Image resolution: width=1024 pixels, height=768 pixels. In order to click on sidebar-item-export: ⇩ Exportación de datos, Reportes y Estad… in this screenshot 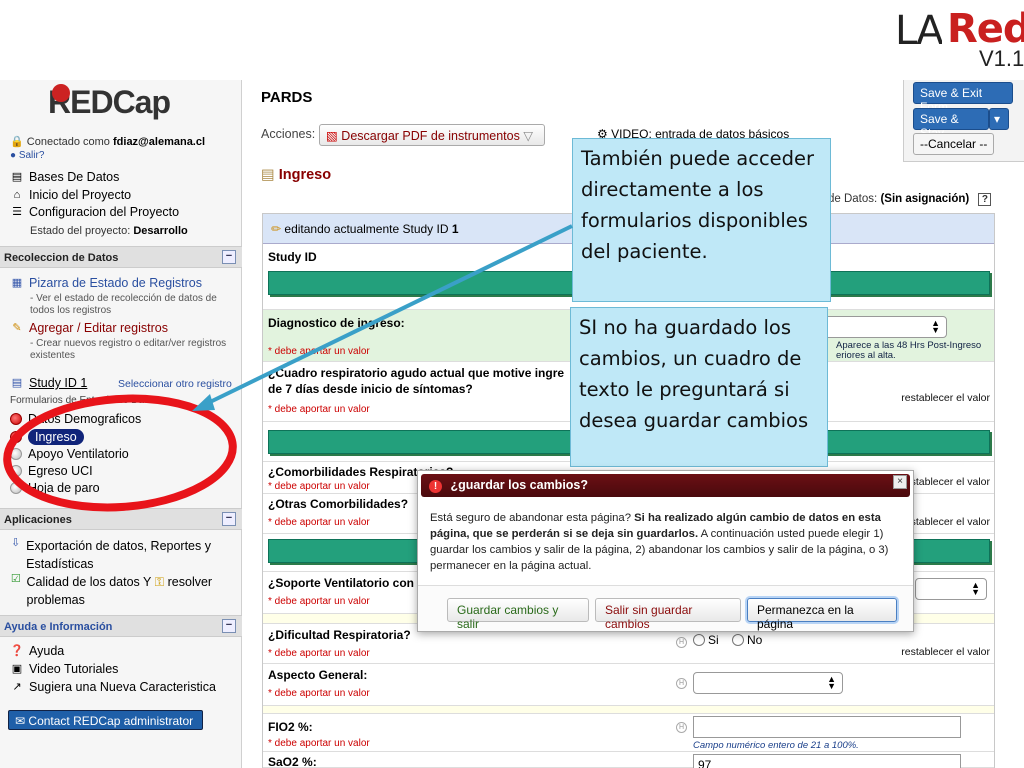, I will do `click(120, 555)`.